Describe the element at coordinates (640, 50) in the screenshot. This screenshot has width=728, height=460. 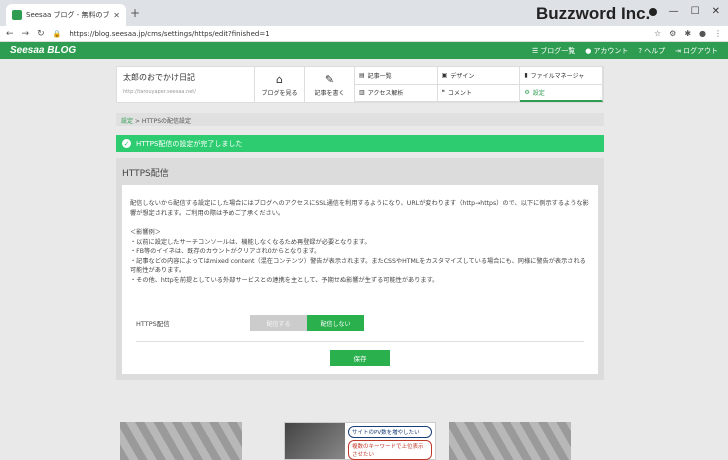
I see `help-icon: ?` at that location.